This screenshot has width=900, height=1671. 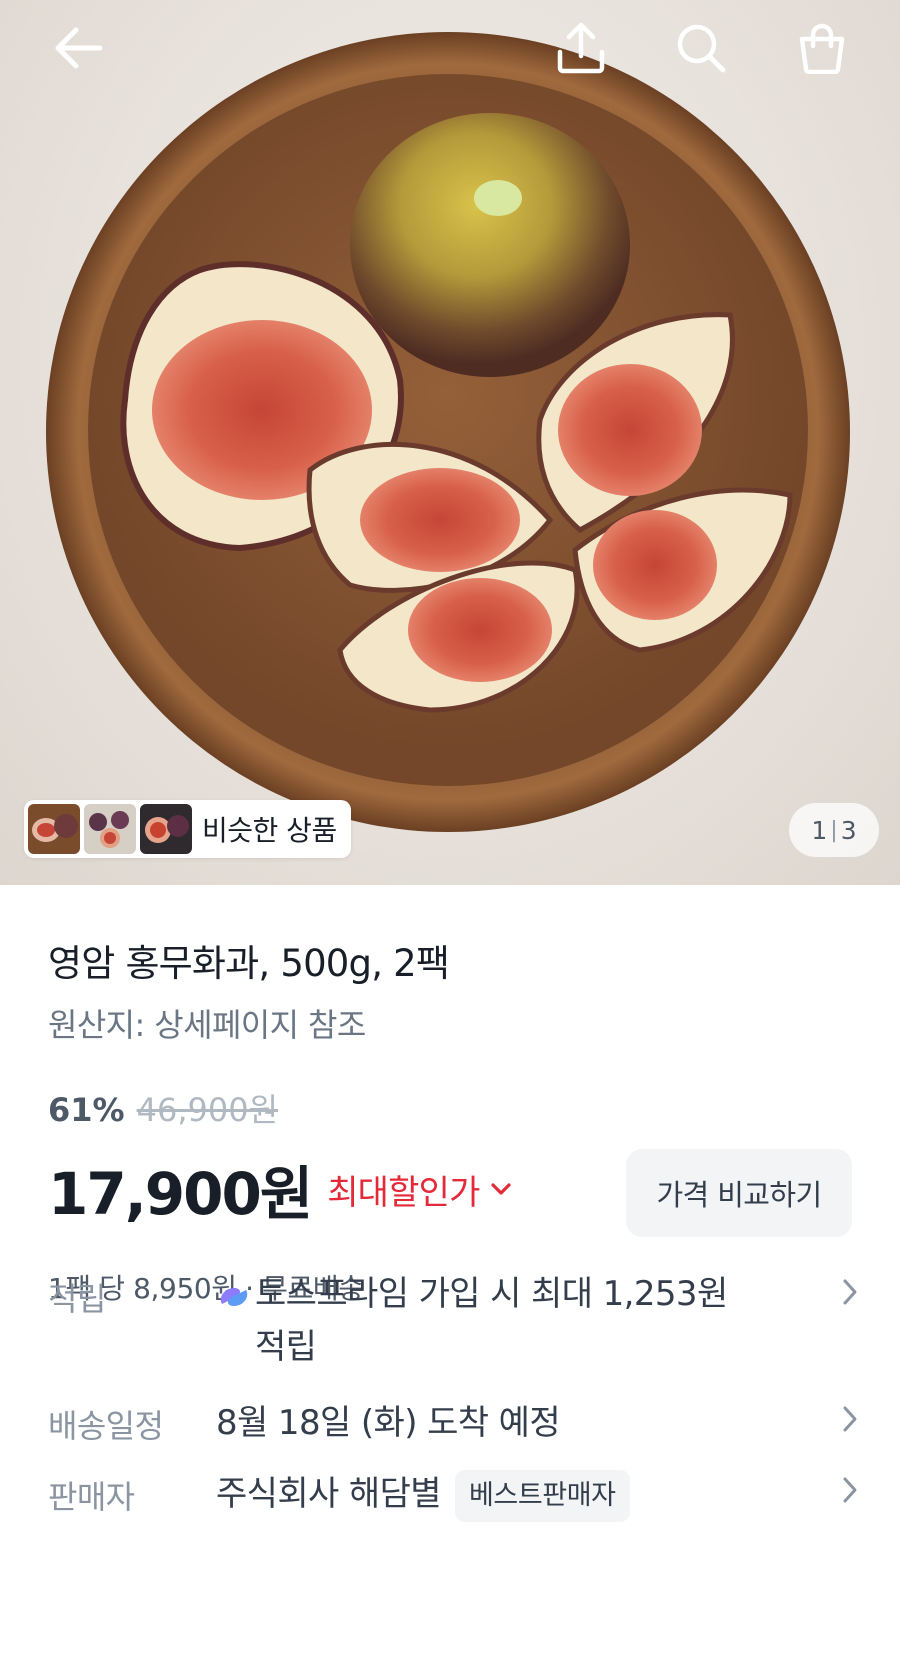 I want to click on discount-rate: 61%, so click(x=86, y=1110).